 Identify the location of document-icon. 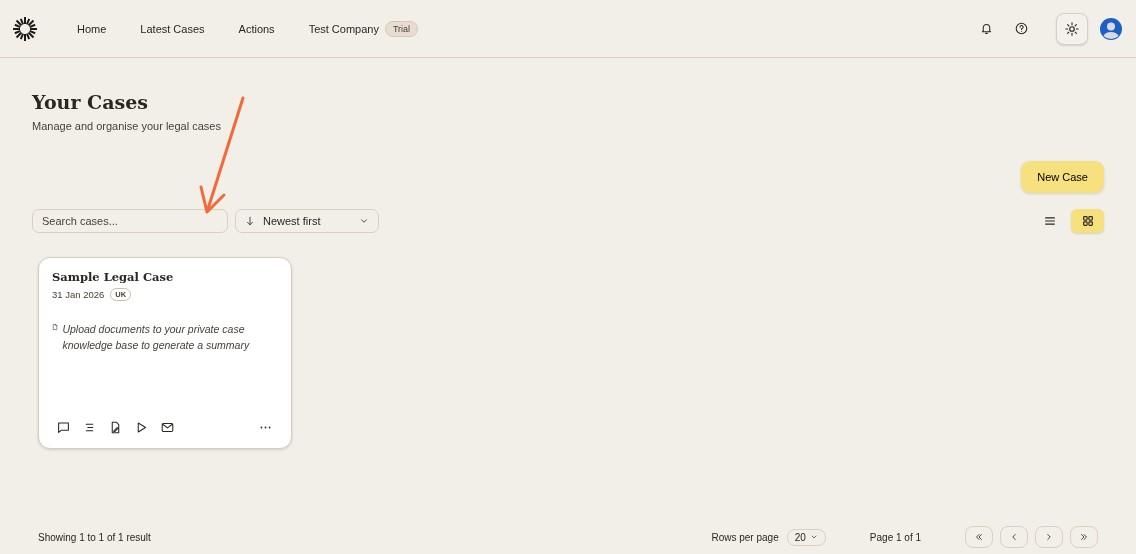
(55, 327).